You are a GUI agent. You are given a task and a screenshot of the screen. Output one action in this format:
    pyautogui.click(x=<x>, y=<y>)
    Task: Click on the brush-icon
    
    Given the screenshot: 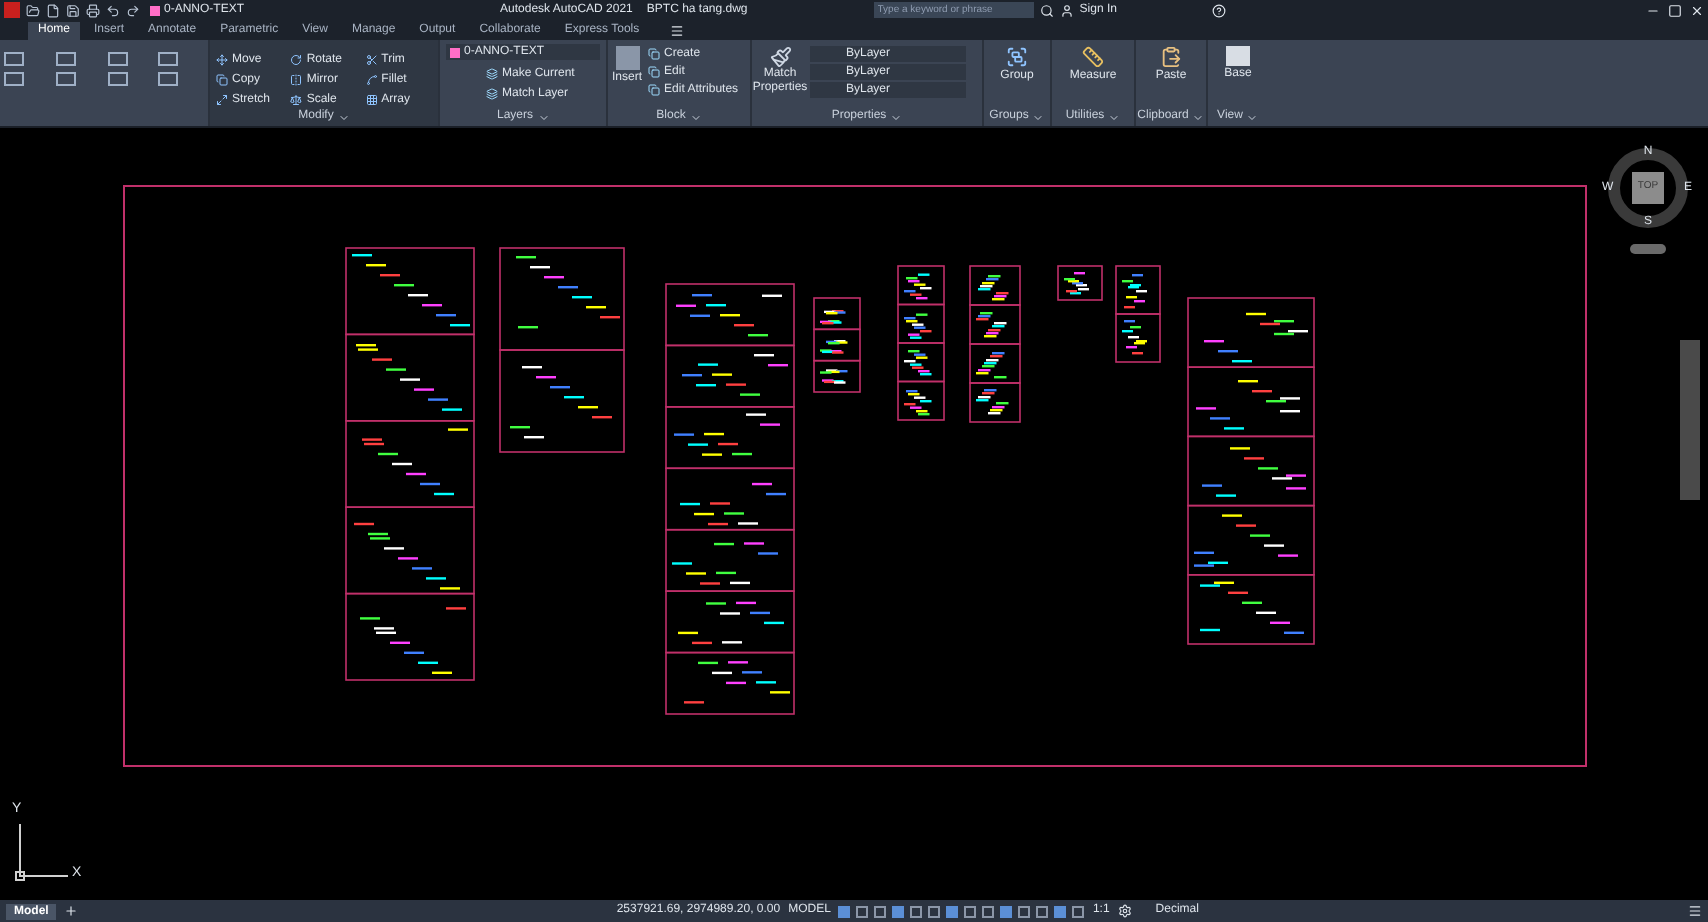 What is the action you would take?
    pyautogui.click(x=780, y=57)
    